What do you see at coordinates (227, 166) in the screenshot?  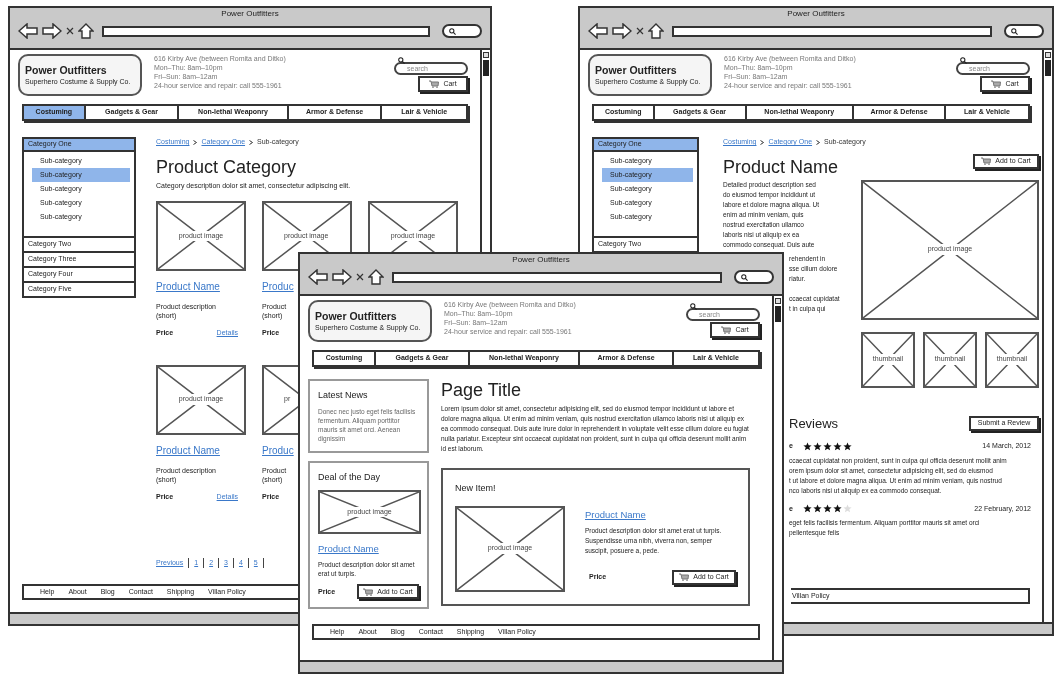 I see `page-heading: Product Category` at bounding box center [227, 166].